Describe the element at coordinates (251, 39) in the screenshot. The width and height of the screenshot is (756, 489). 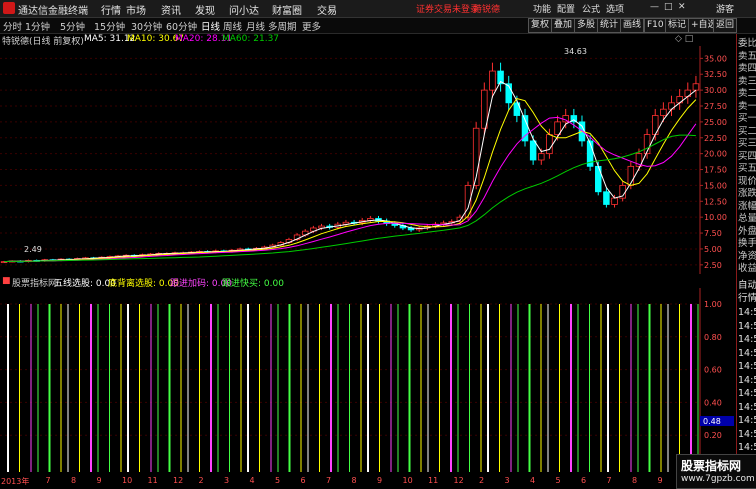
I see `ma60-label: MA60: 21.37` at that location.